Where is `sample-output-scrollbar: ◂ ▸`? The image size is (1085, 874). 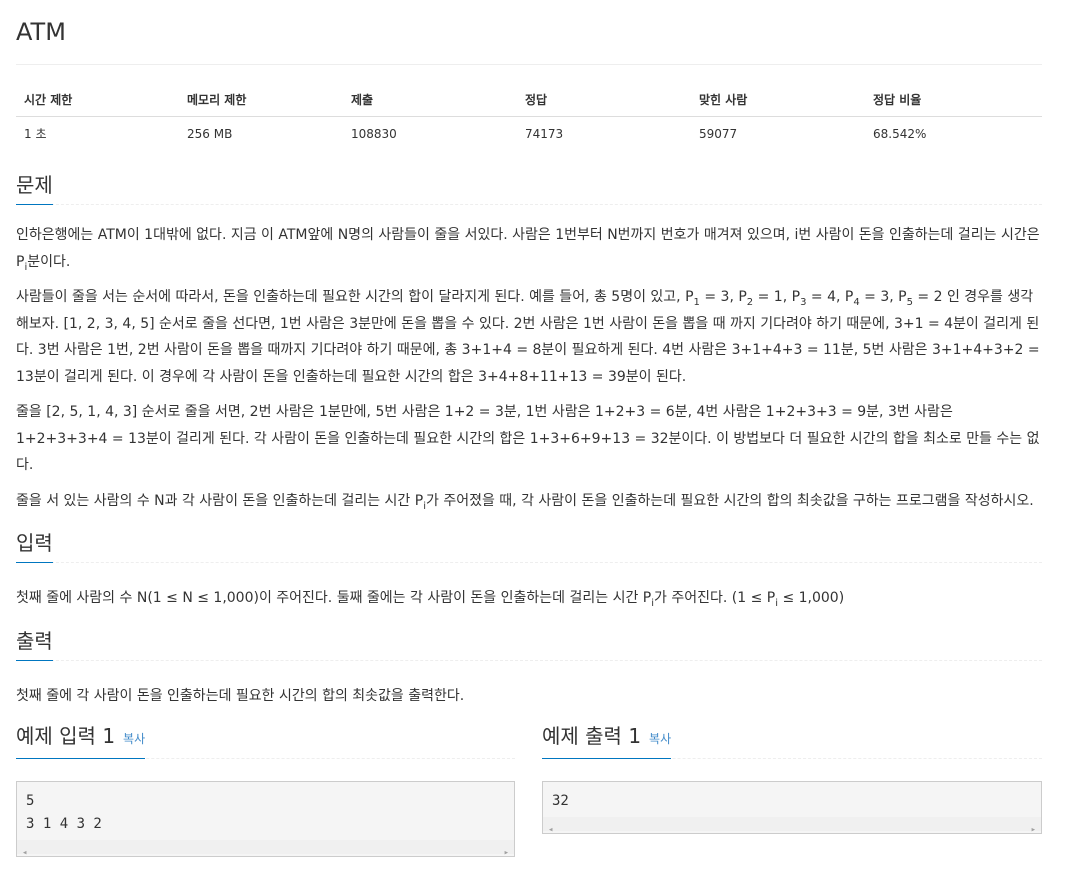
sample-output-scrollbar: ◂ ▸ is located at coordinates (792, 826).